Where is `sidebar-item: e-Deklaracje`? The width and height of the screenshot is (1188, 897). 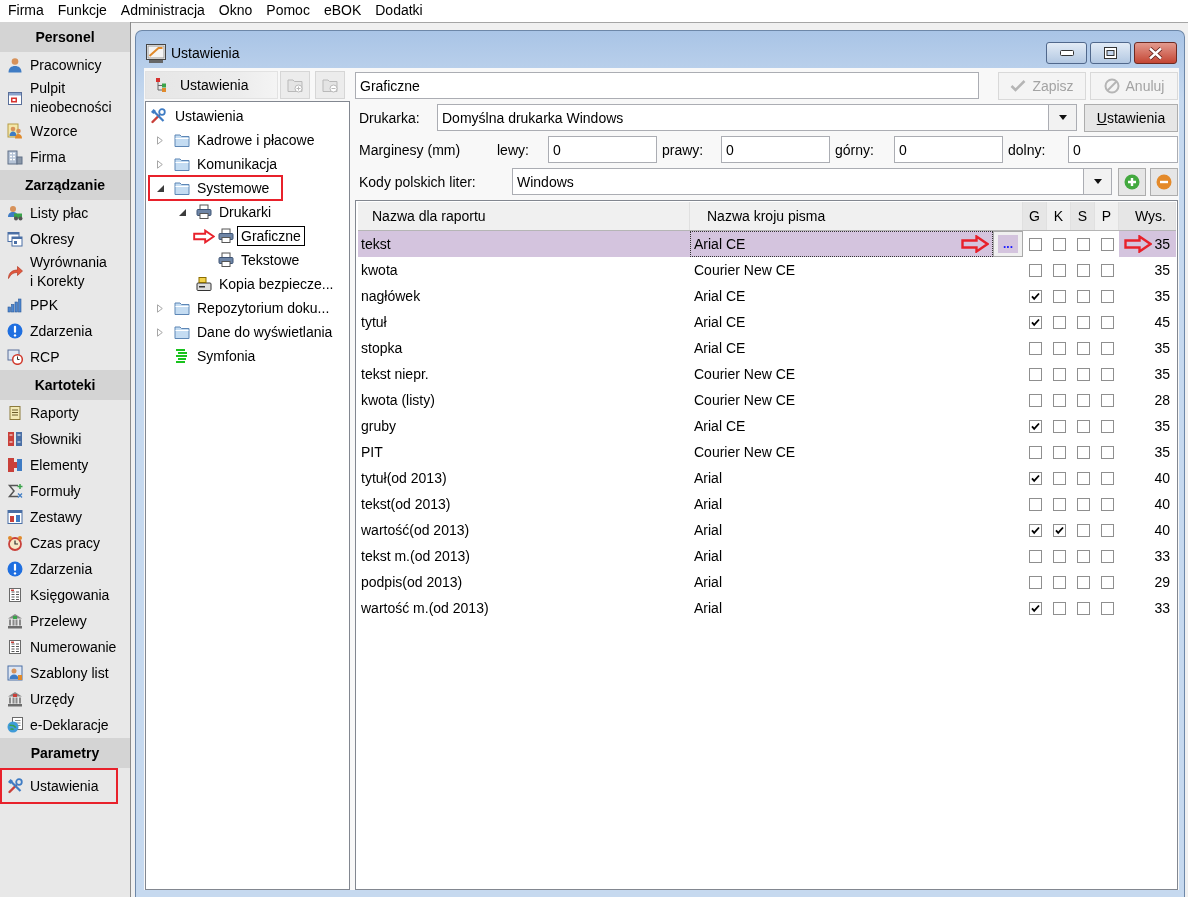 sidebar-item: e-Deklaracje is located at coordinates (65, 725).